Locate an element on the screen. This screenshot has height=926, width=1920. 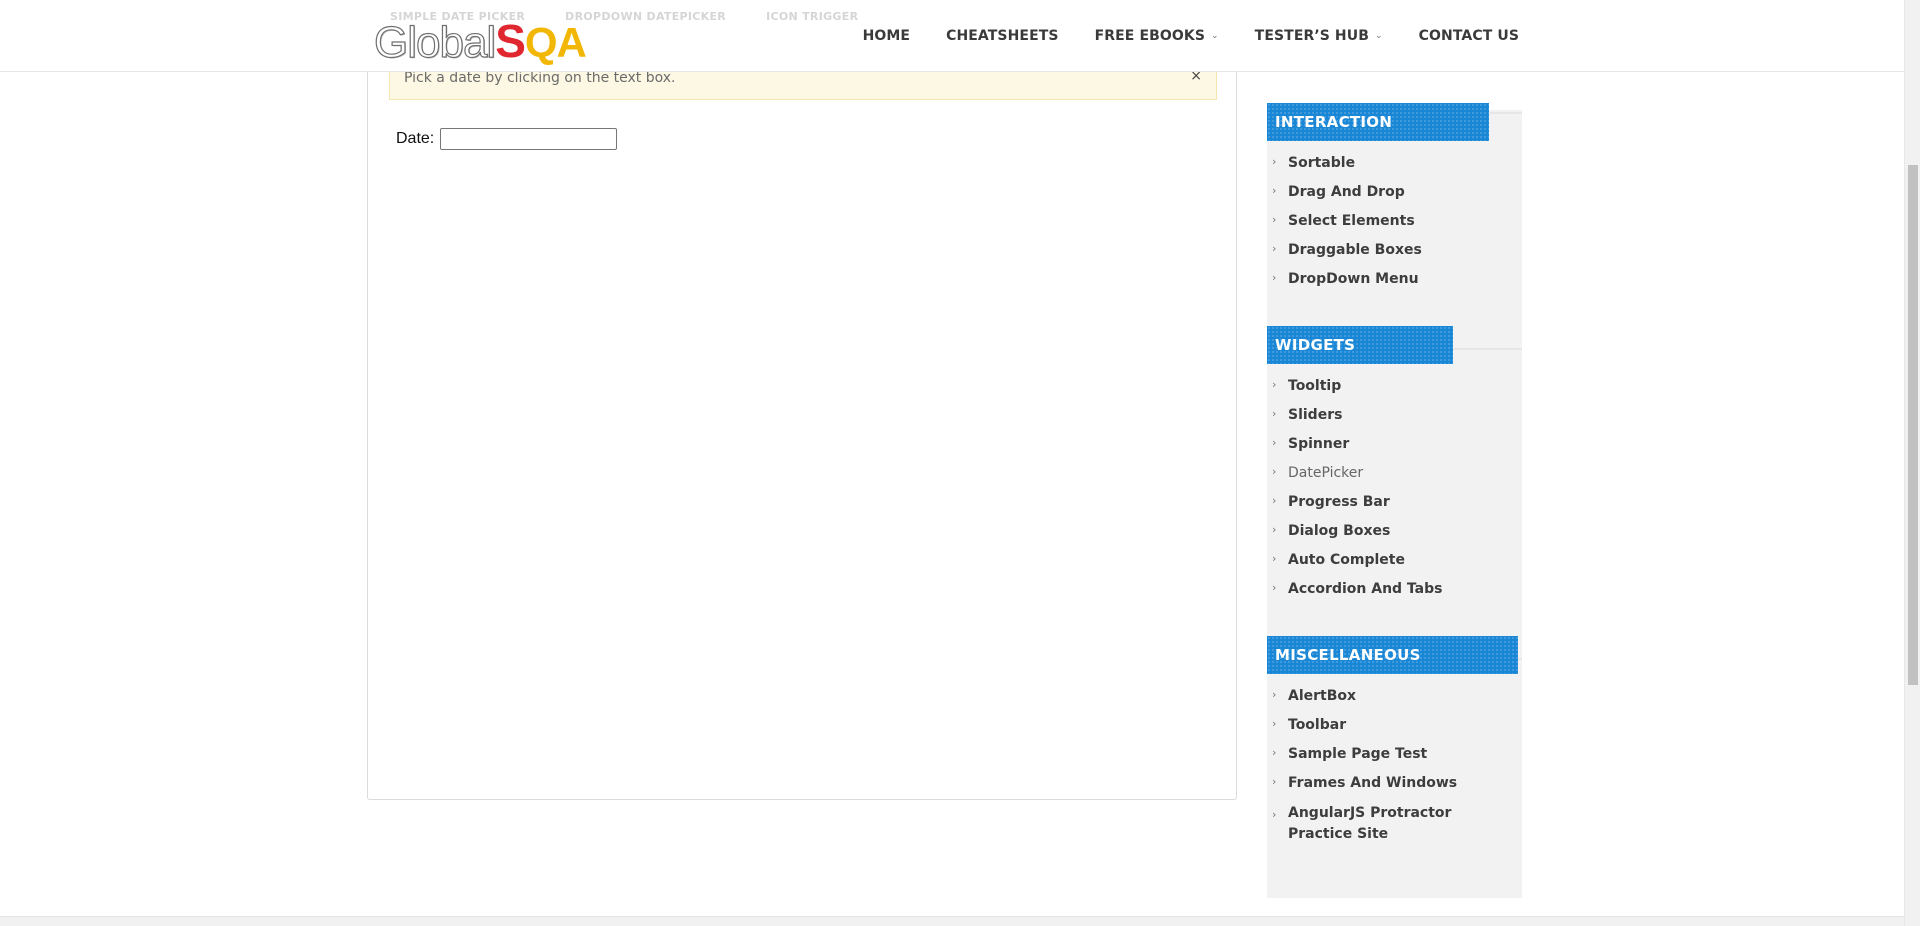
sidebar-item-draggable-boxes: › Draggable Boxes is located at coordinates (1394, 249).